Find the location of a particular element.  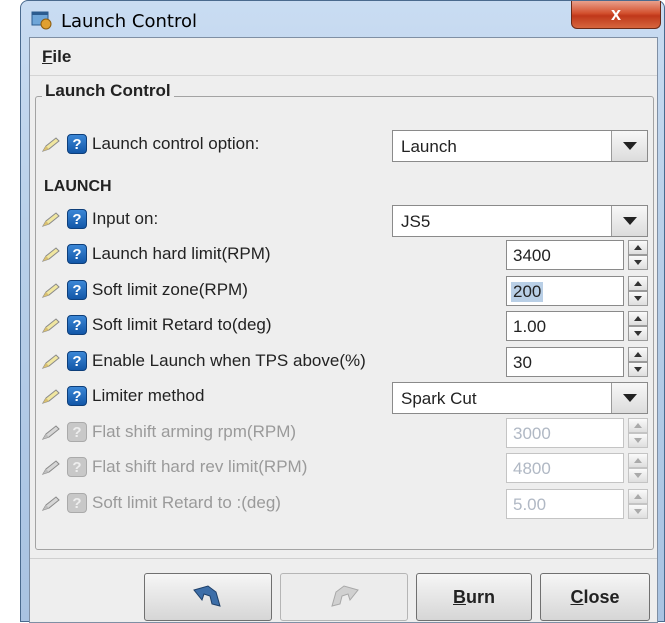

redo-arrow-icon is located at coordinates (345, 596).